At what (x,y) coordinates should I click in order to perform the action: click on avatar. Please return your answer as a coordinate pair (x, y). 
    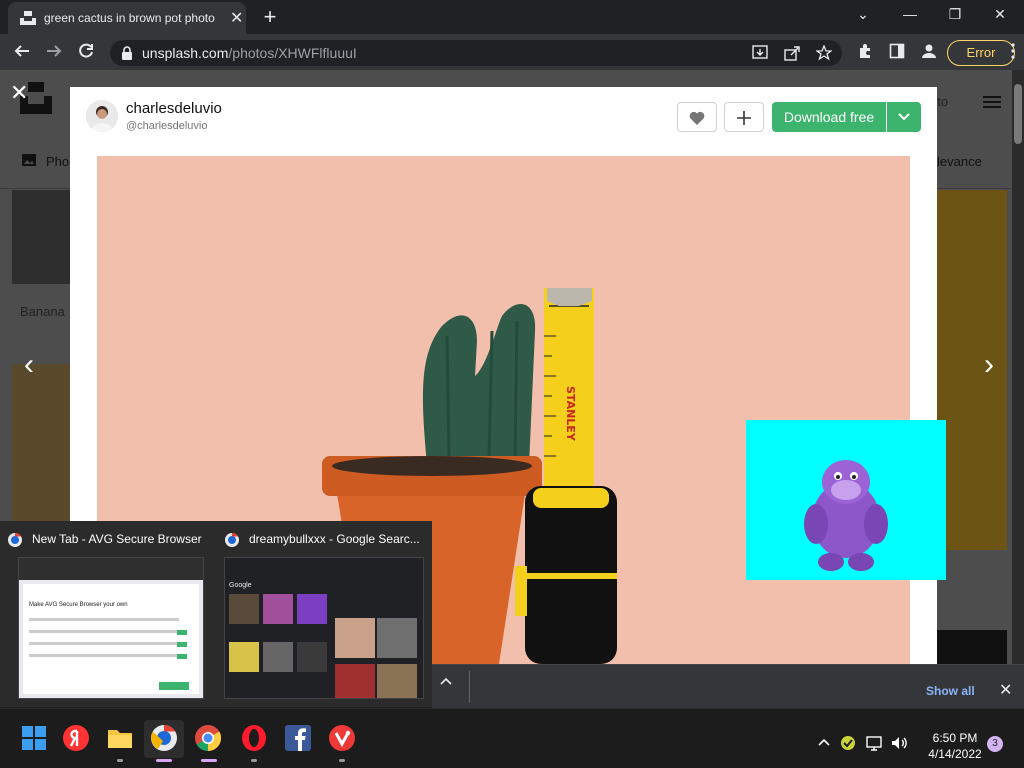
    Looking at the image, I should click on (102, 116).